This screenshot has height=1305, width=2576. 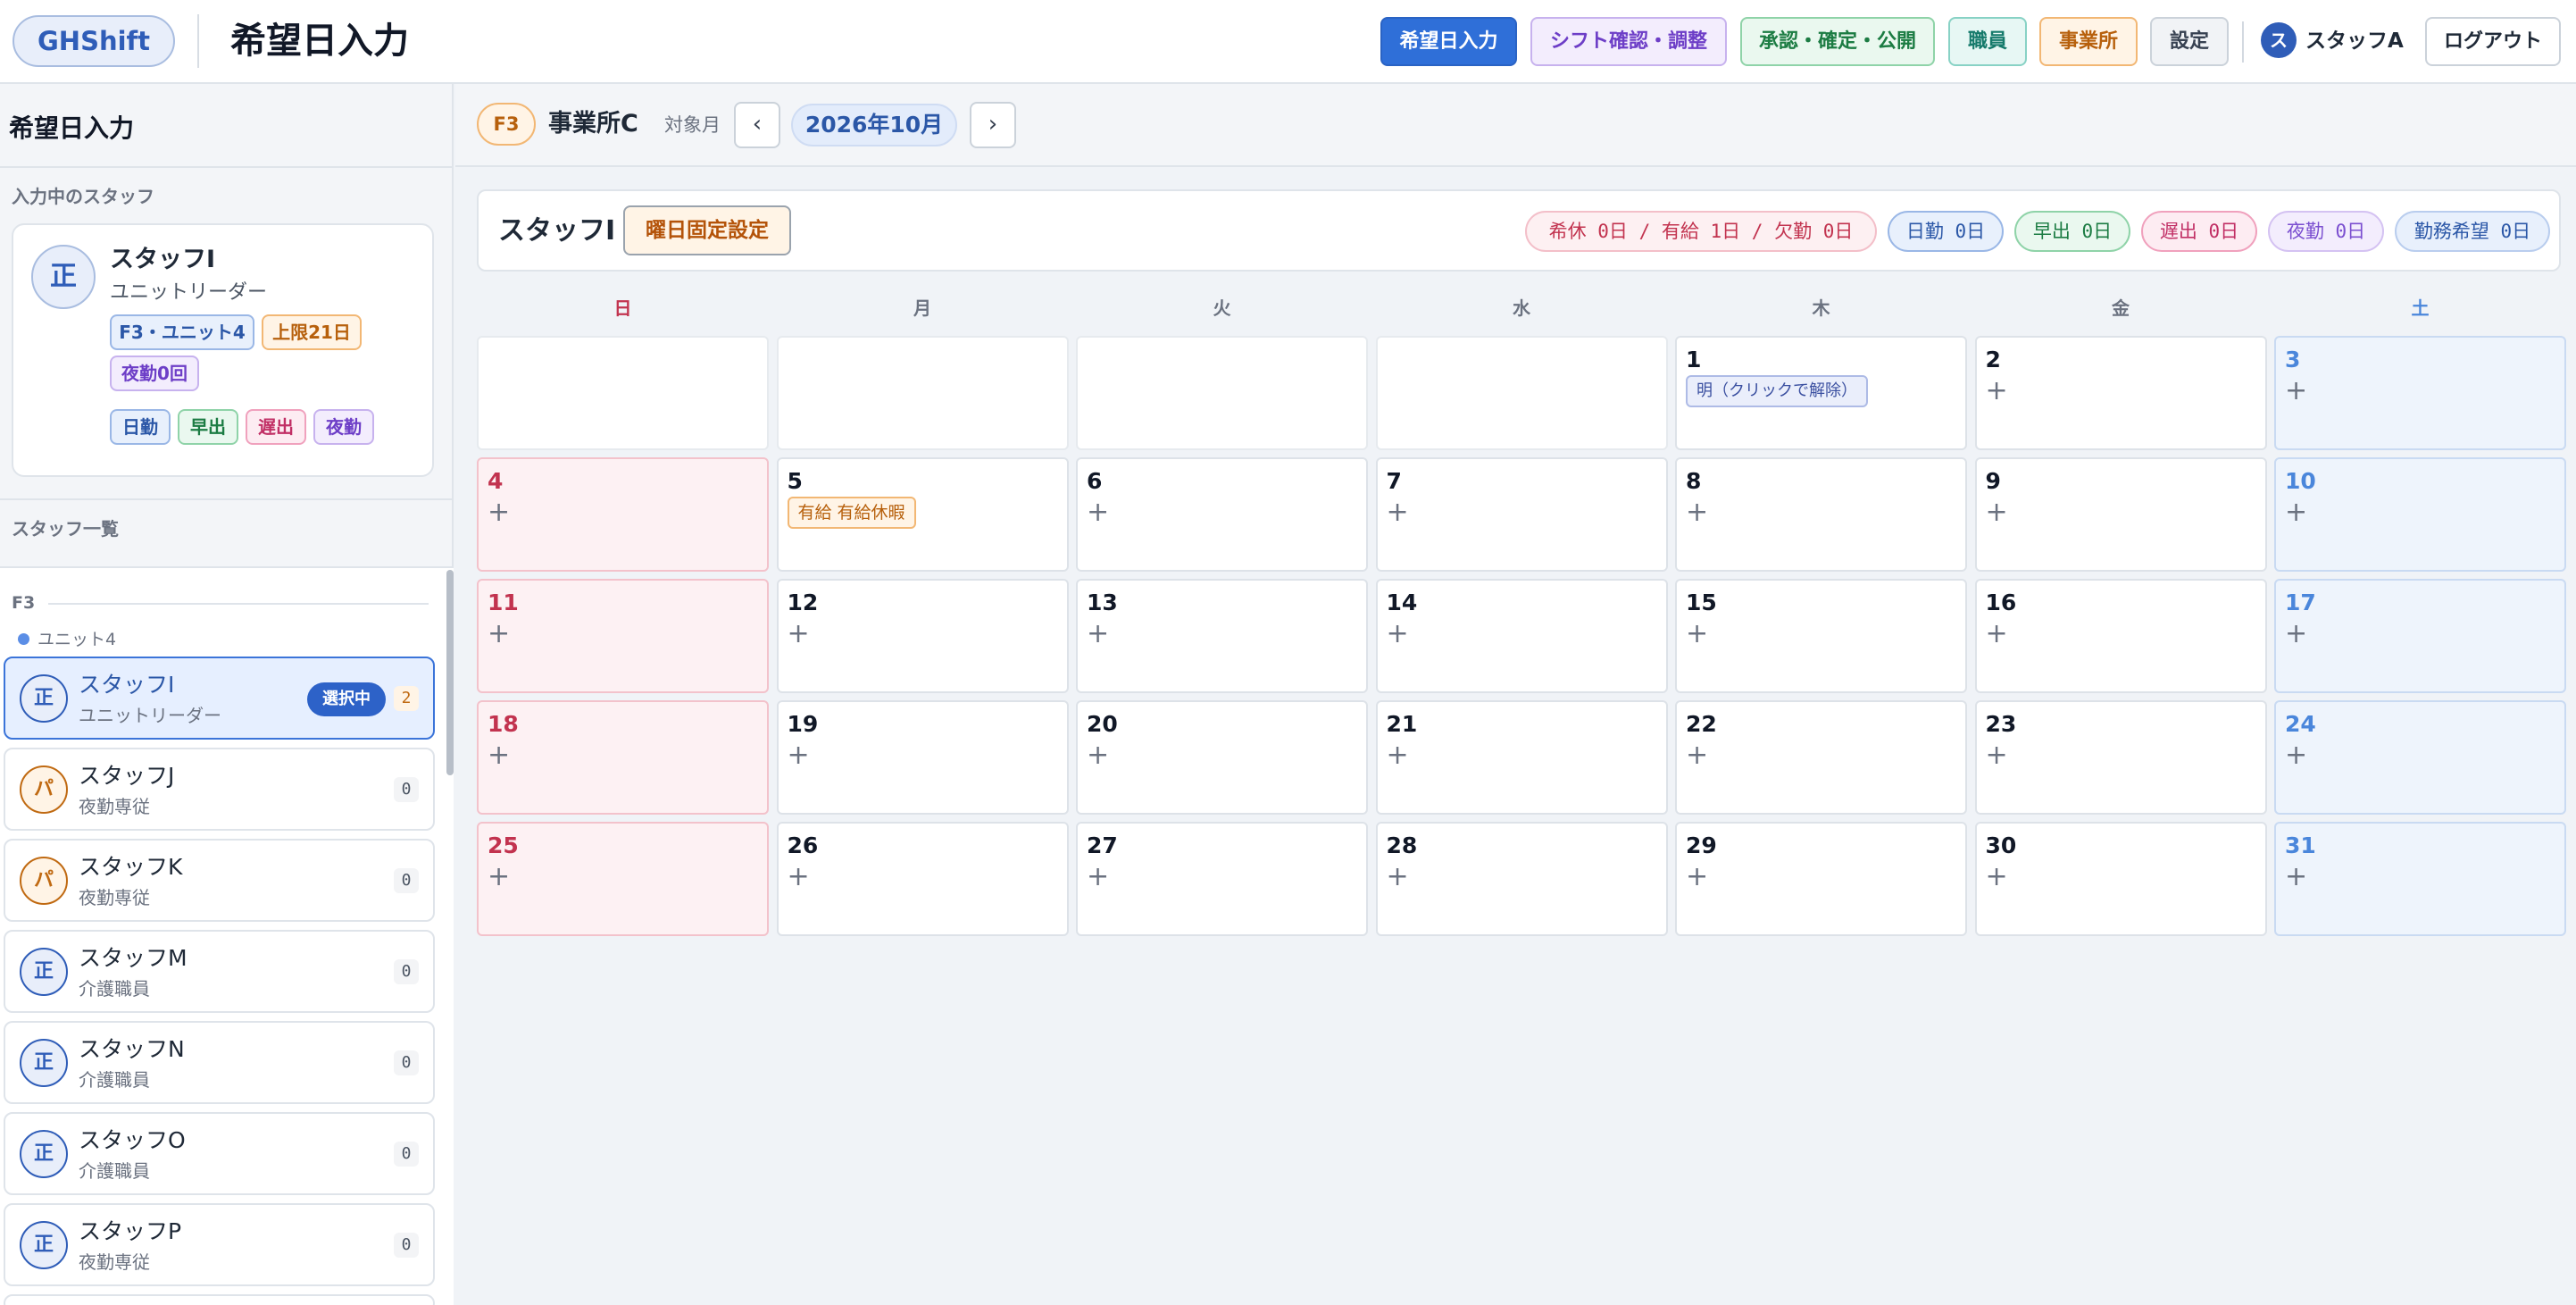 What do you see at coordinates (1821, 757) in the screenshot?
I see `calendar-day-22: 22 +` at bounding box center [1821, 757].